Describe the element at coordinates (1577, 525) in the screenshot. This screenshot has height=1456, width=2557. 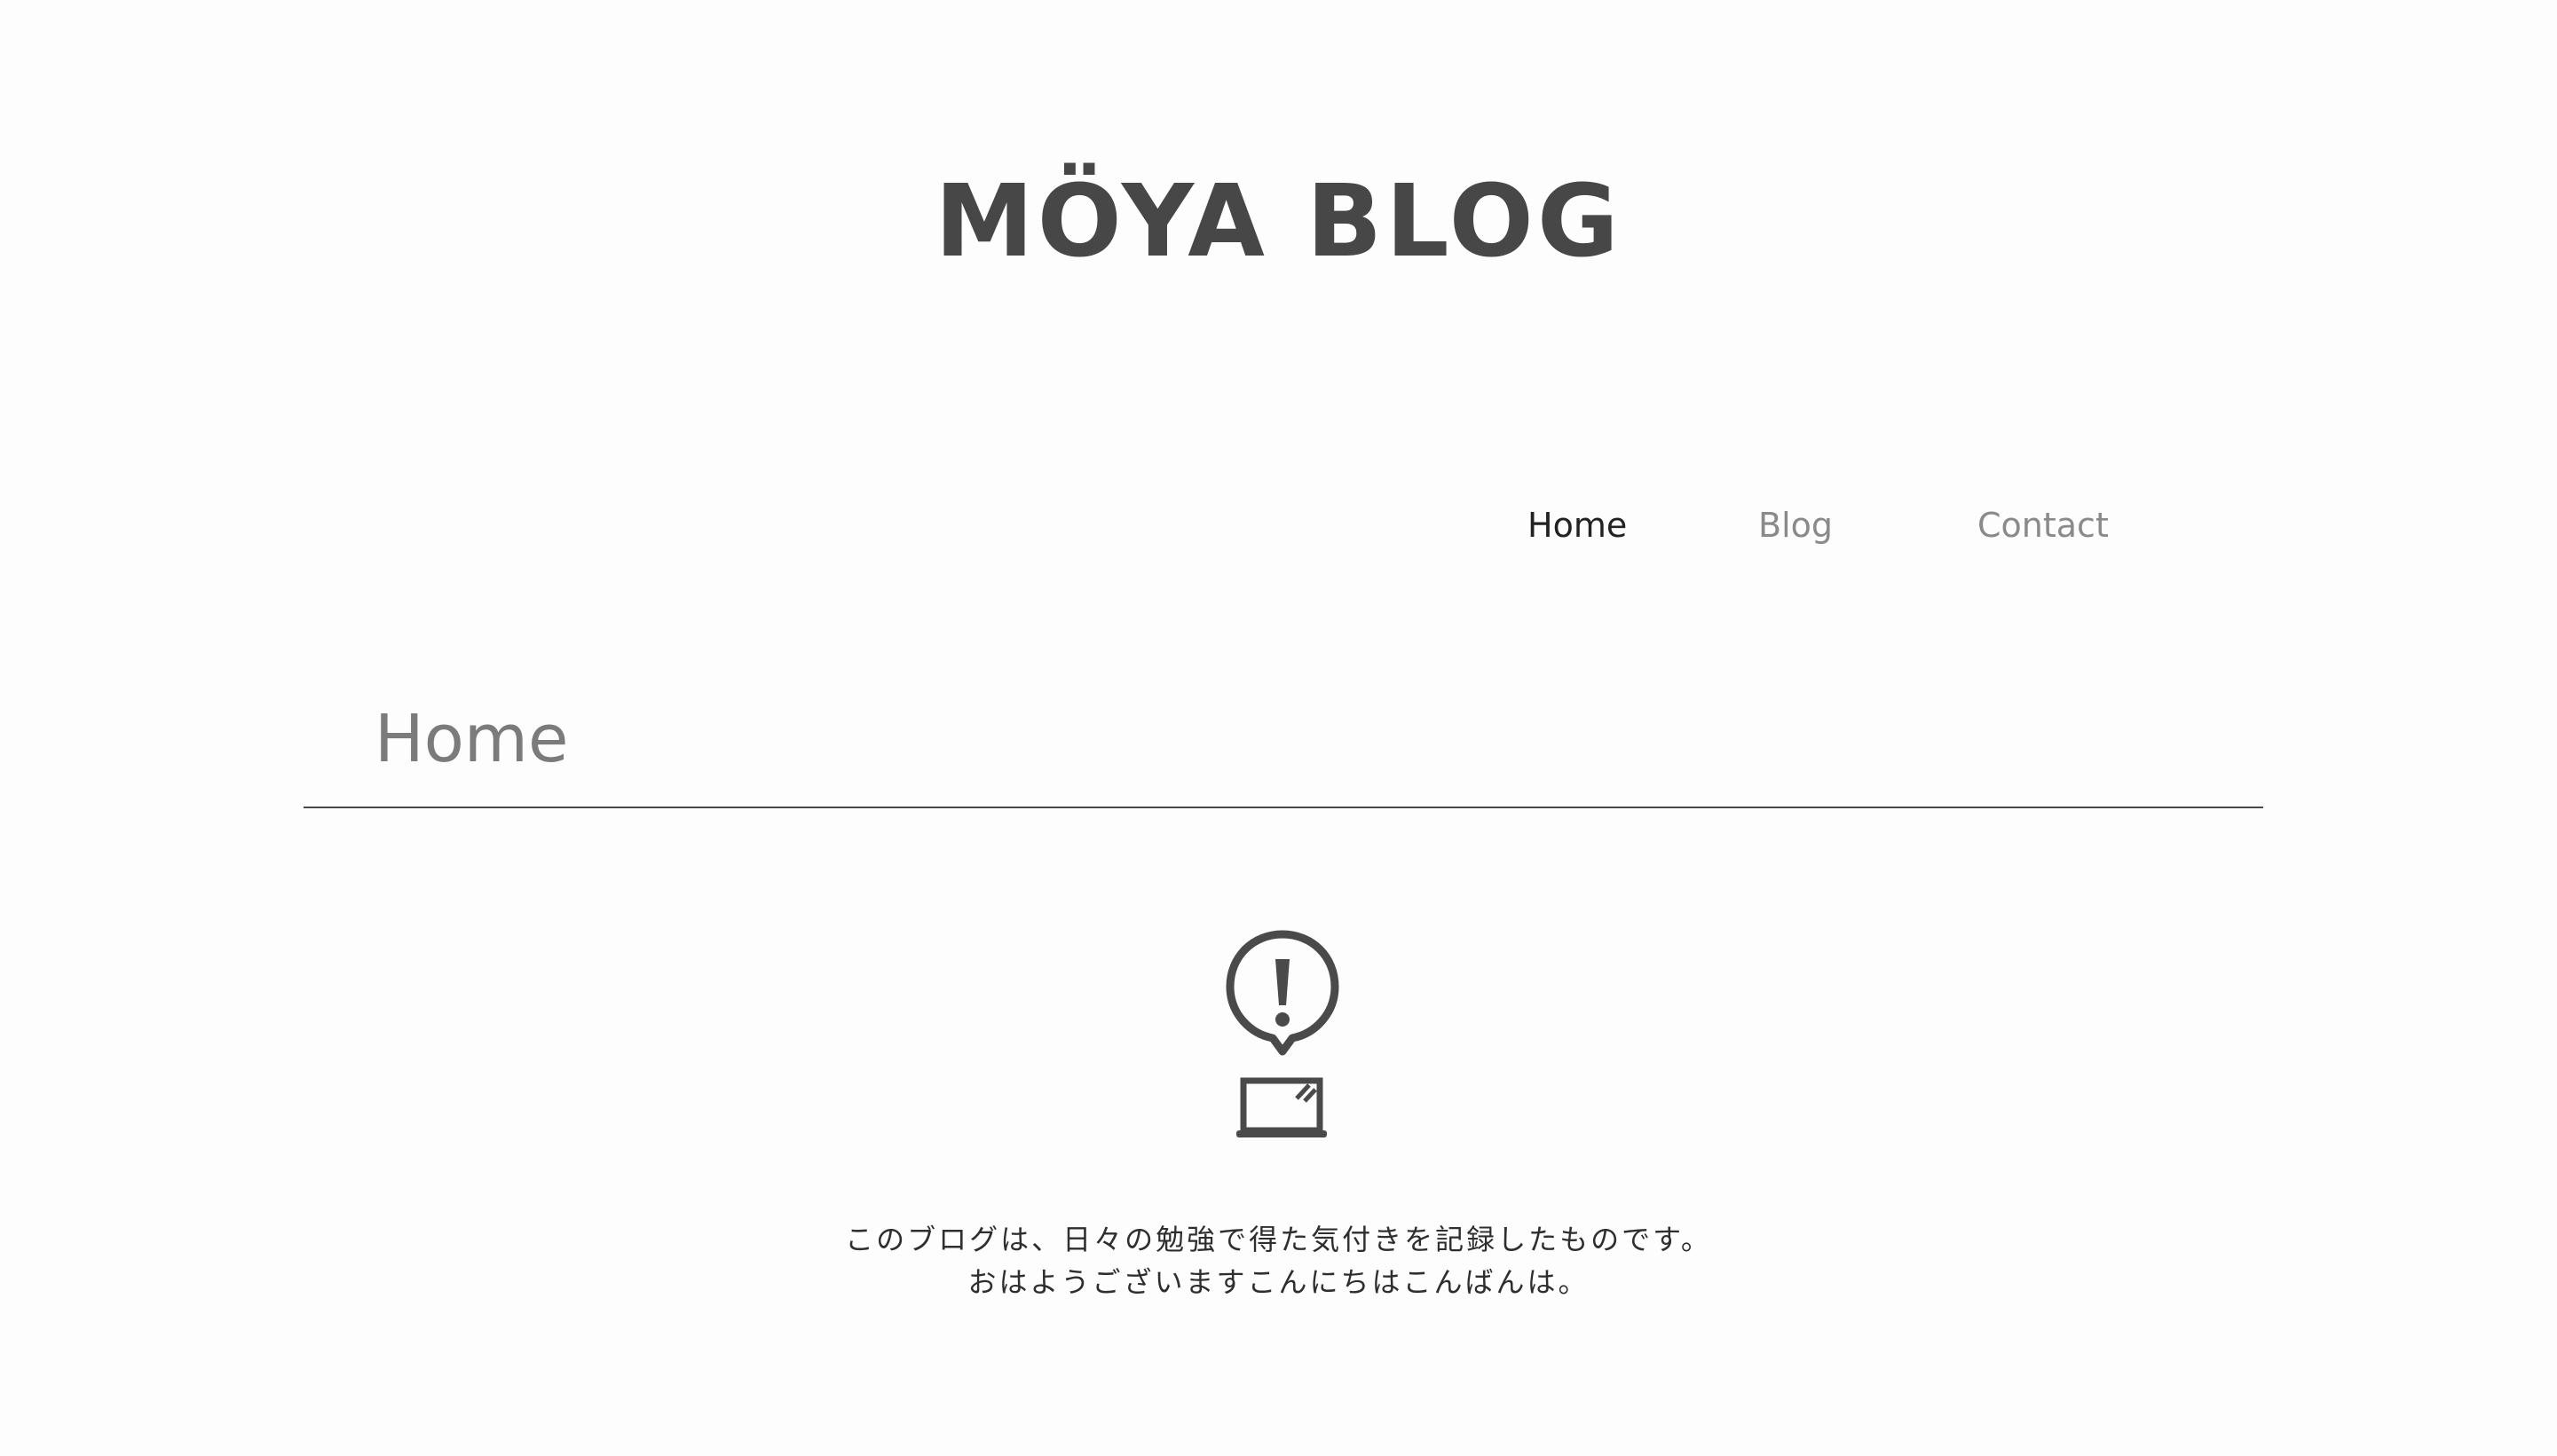
I see `nav-link-home: Home` at that location.